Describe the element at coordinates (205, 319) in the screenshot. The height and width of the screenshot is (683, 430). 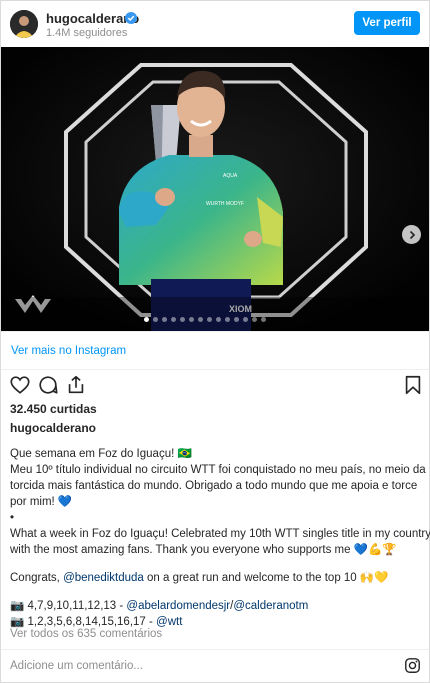
I see `carousel-indicator` at that location.